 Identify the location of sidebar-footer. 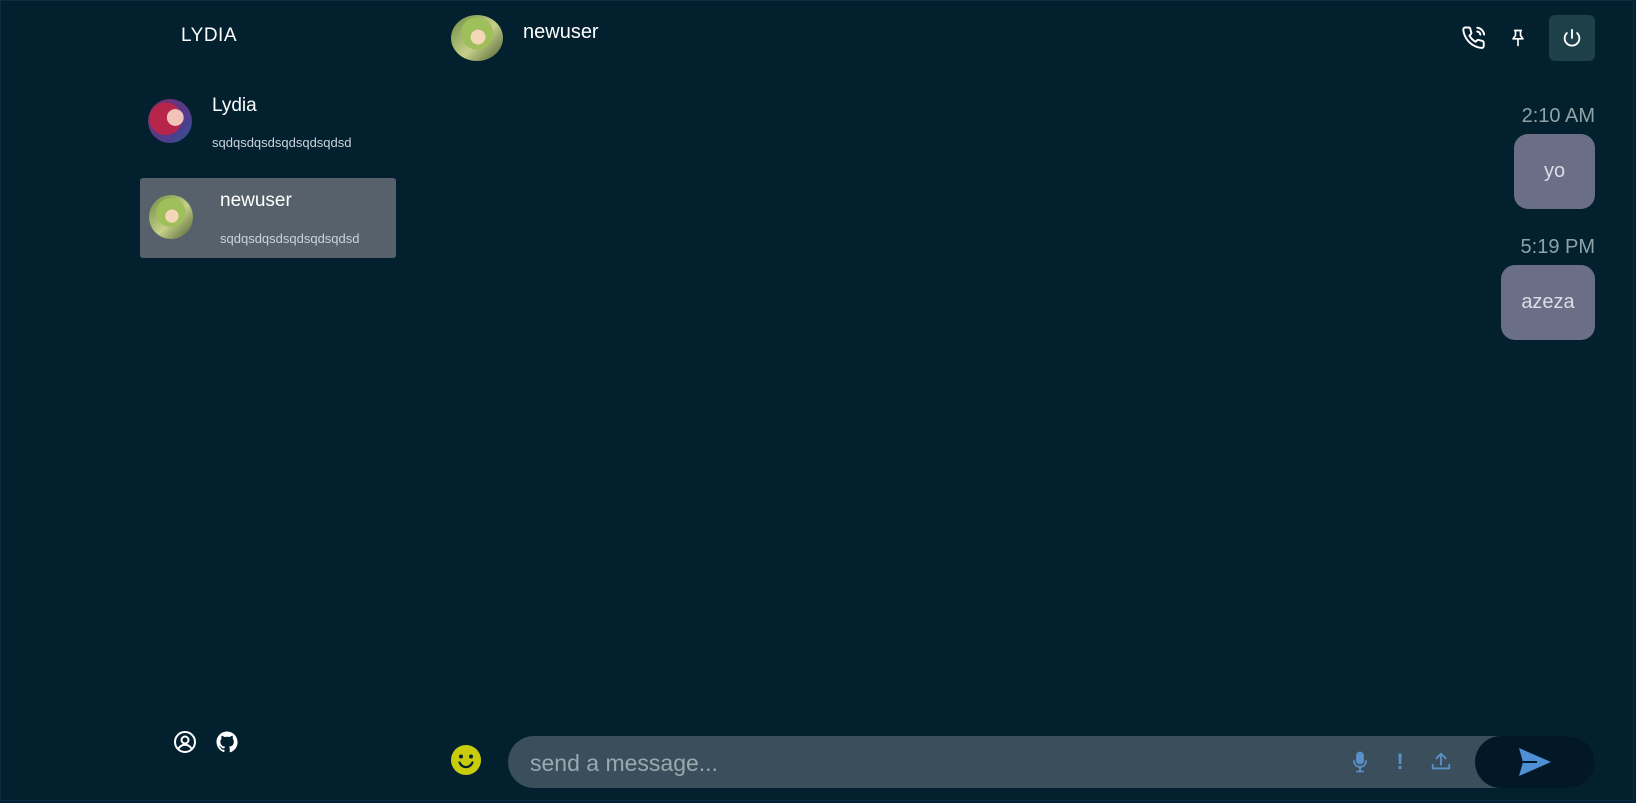
(206, 742).